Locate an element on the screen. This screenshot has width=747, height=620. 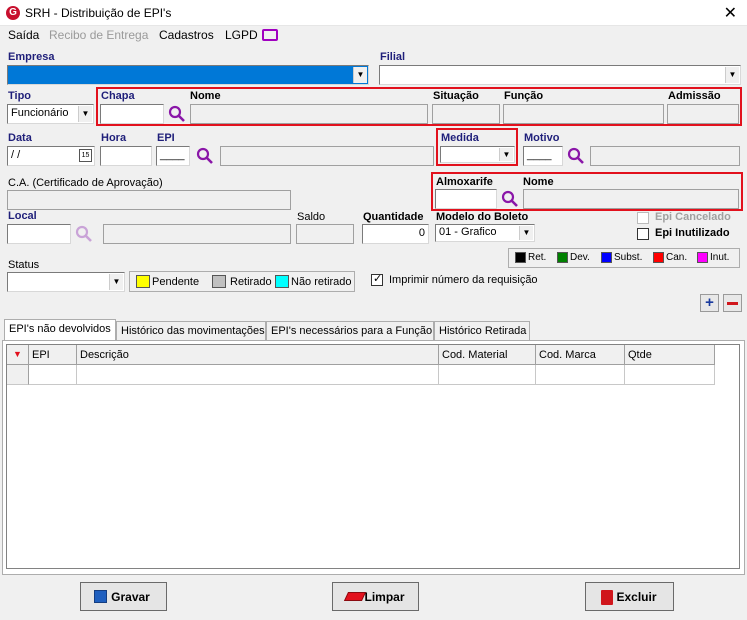
filial-label: Filial is located at coordinates (393, 57).